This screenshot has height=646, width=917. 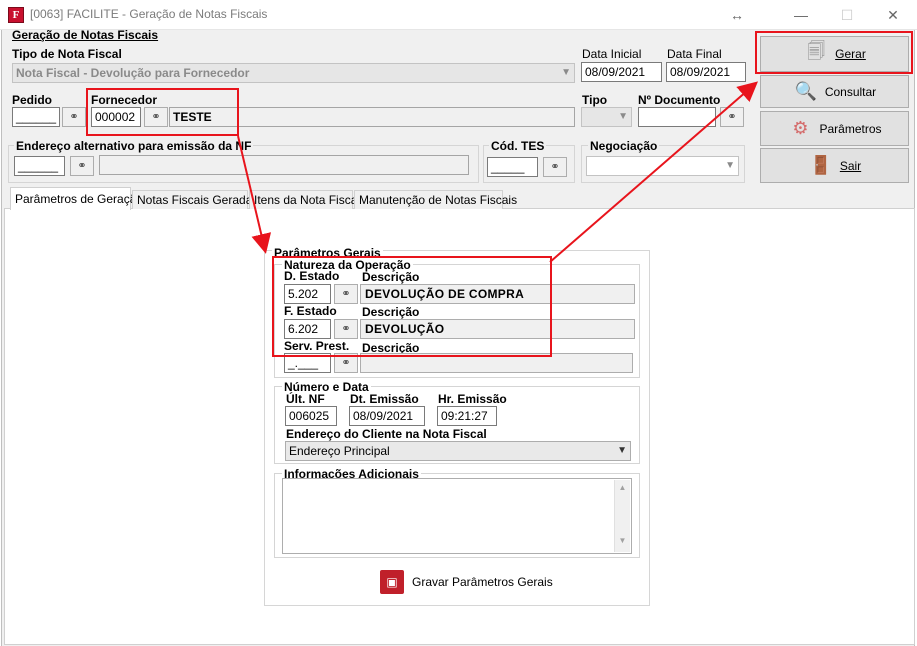 What do you see at coordinates (305, 399) in the screenshot?
I see `ult-nf-label: Últ. NF` at bounding box center [305, 399].